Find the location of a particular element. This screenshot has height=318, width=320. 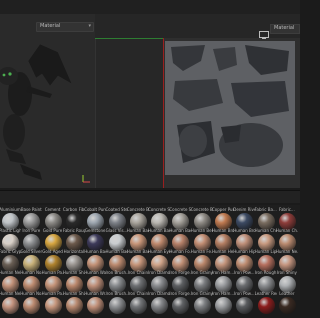

material-label: Denim Rivet is located at coordinates (244, 209).